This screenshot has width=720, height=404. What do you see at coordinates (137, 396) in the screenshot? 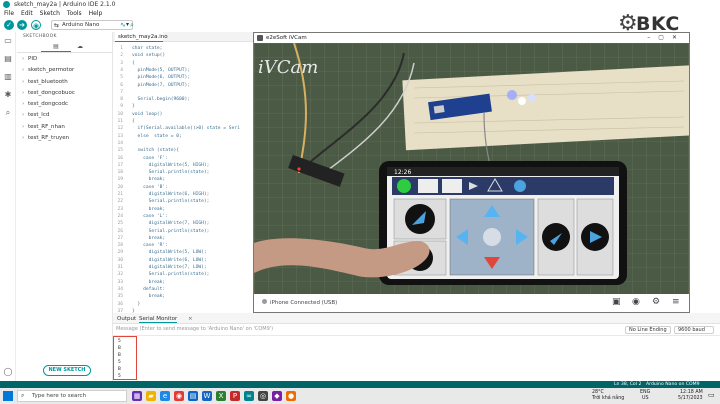
I see `task-view-icon: ▦` at bounding box center [137, 396].